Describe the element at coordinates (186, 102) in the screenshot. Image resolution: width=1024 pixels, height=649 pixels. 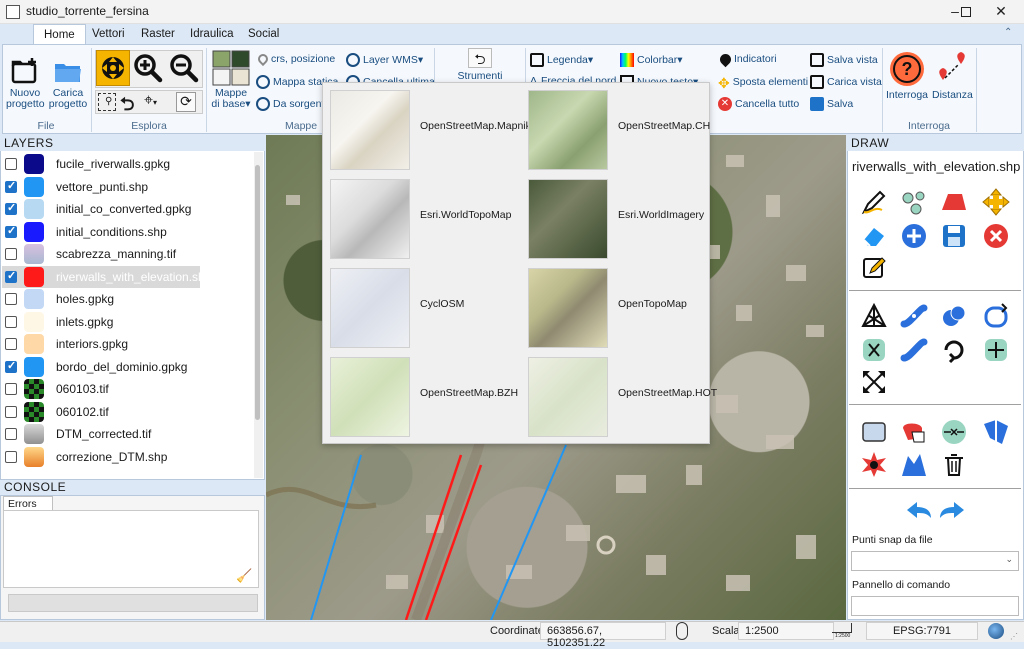
I see `refresh-button: ⟳` at that location.